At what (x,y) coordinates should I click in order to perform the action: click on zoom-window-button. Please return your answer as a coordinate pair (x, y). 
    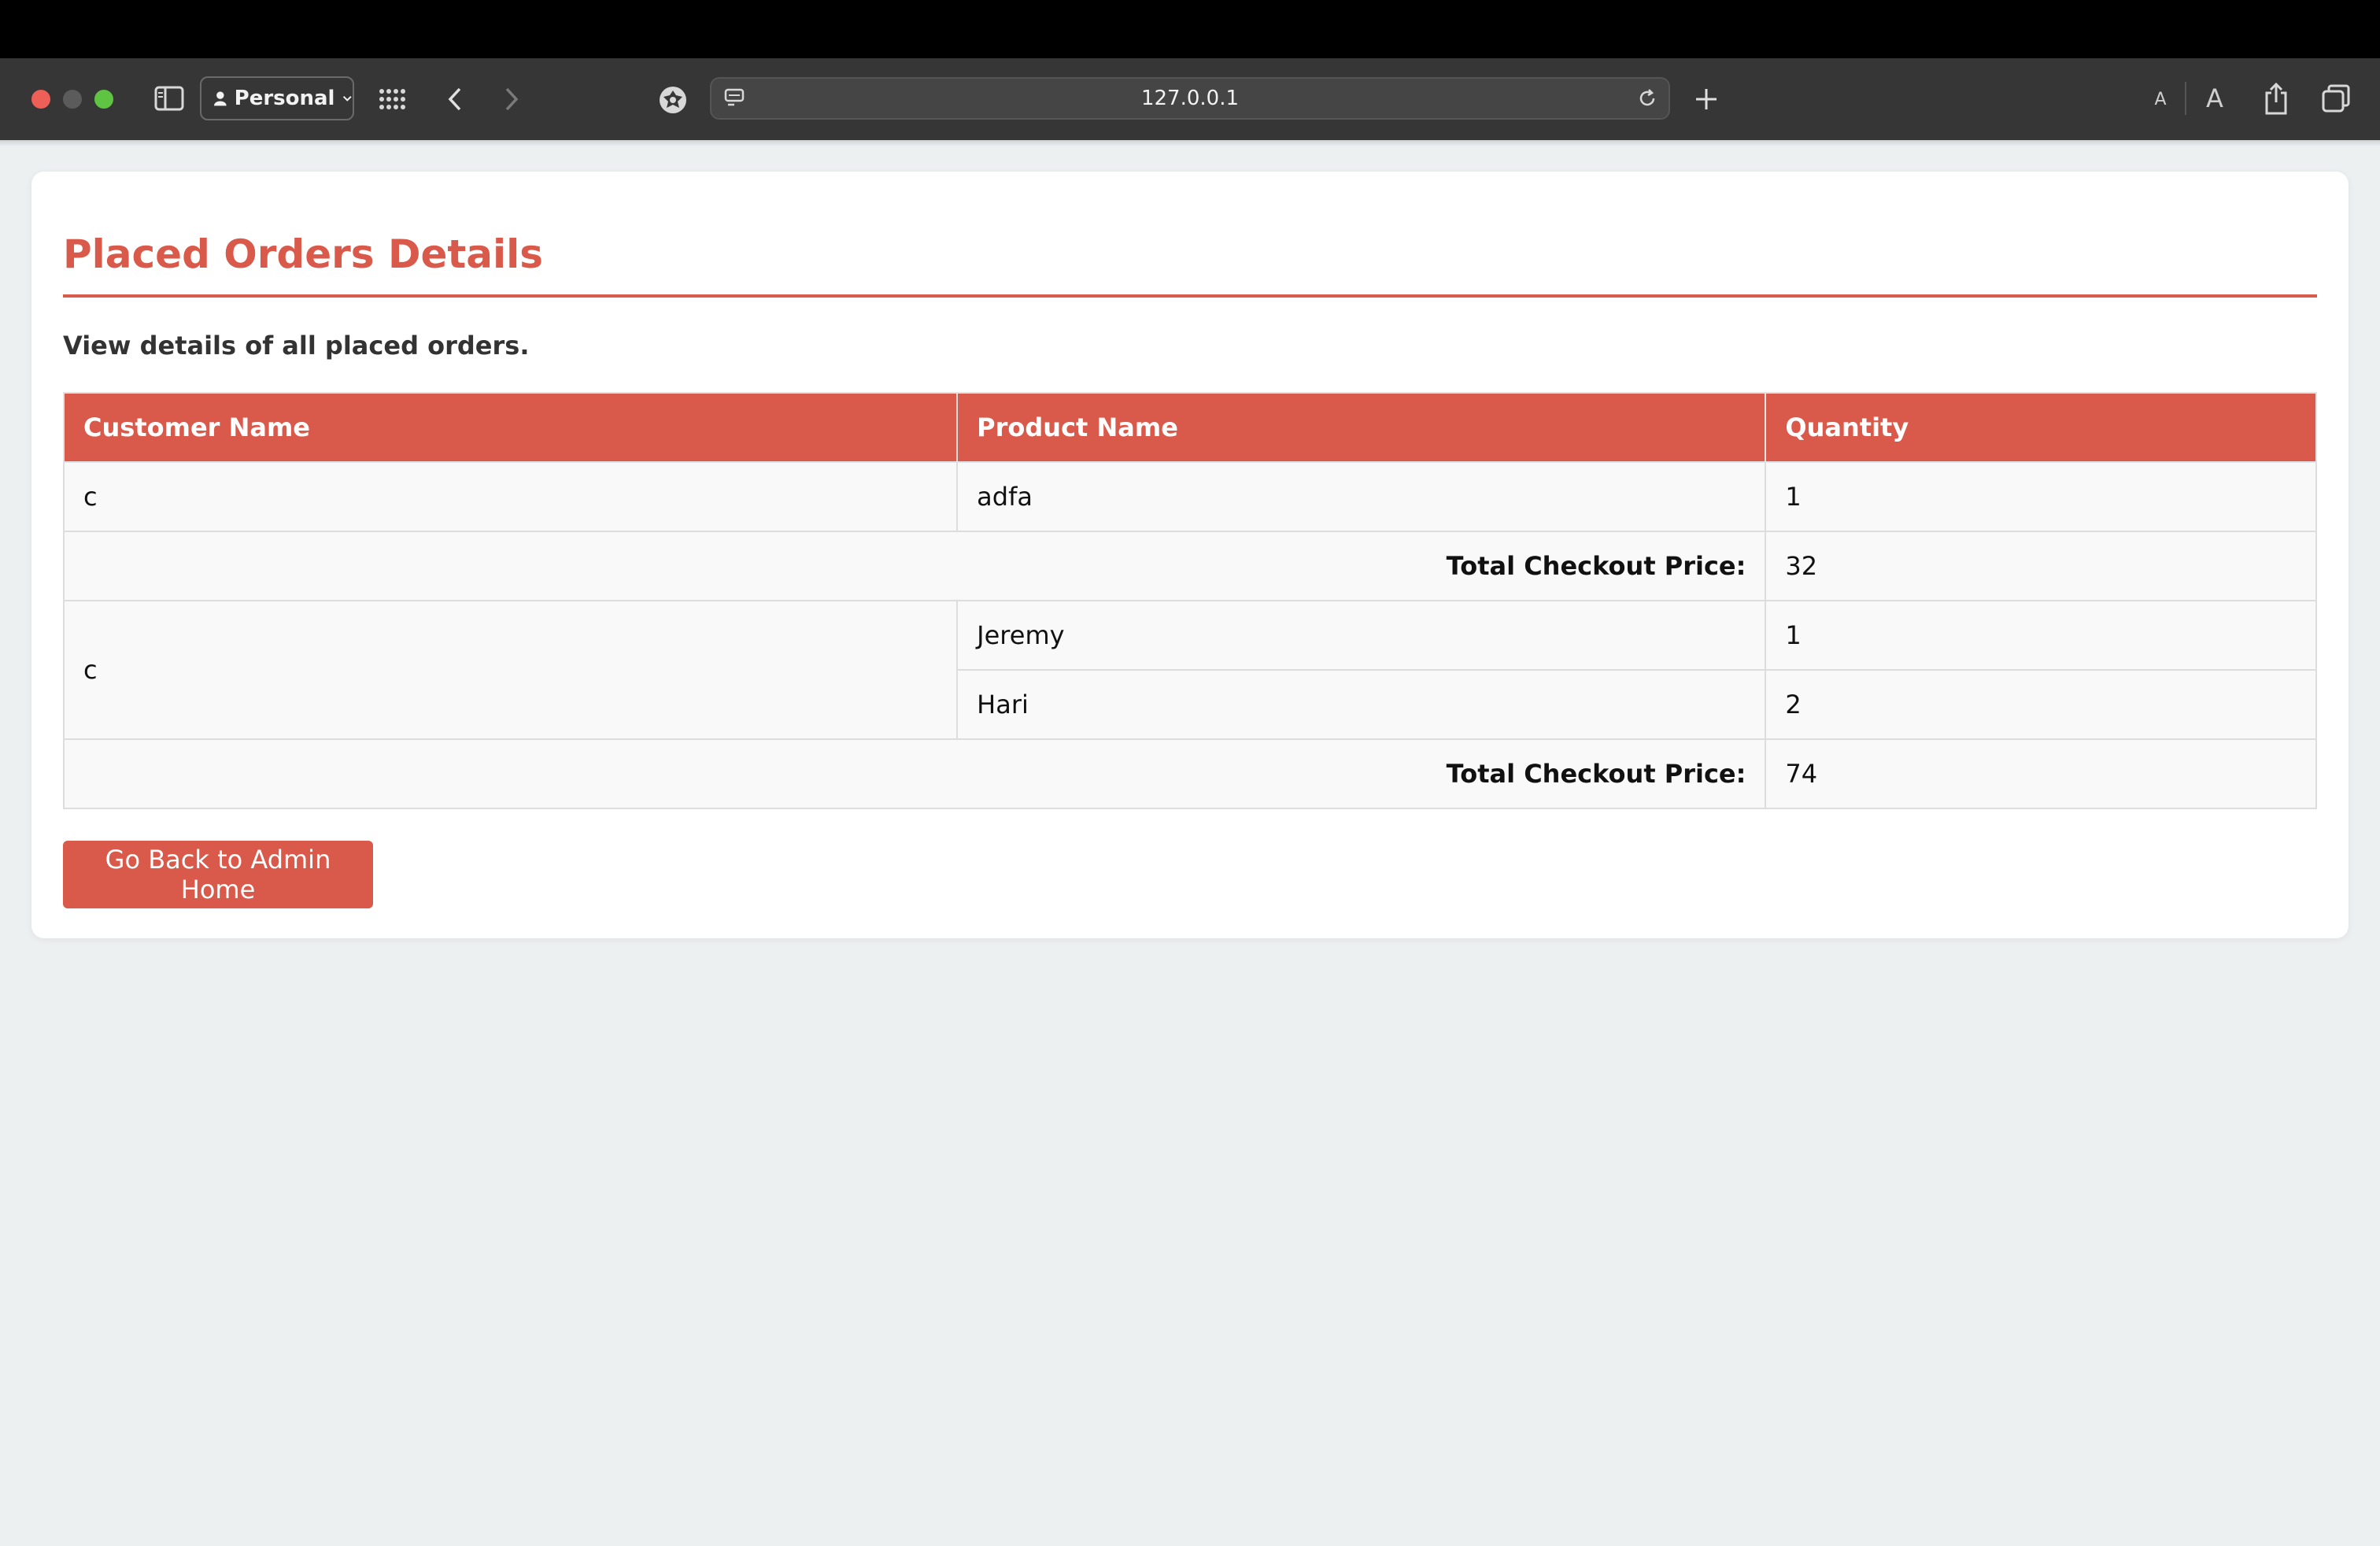
    Looking at the image, I should click on (103, 99).